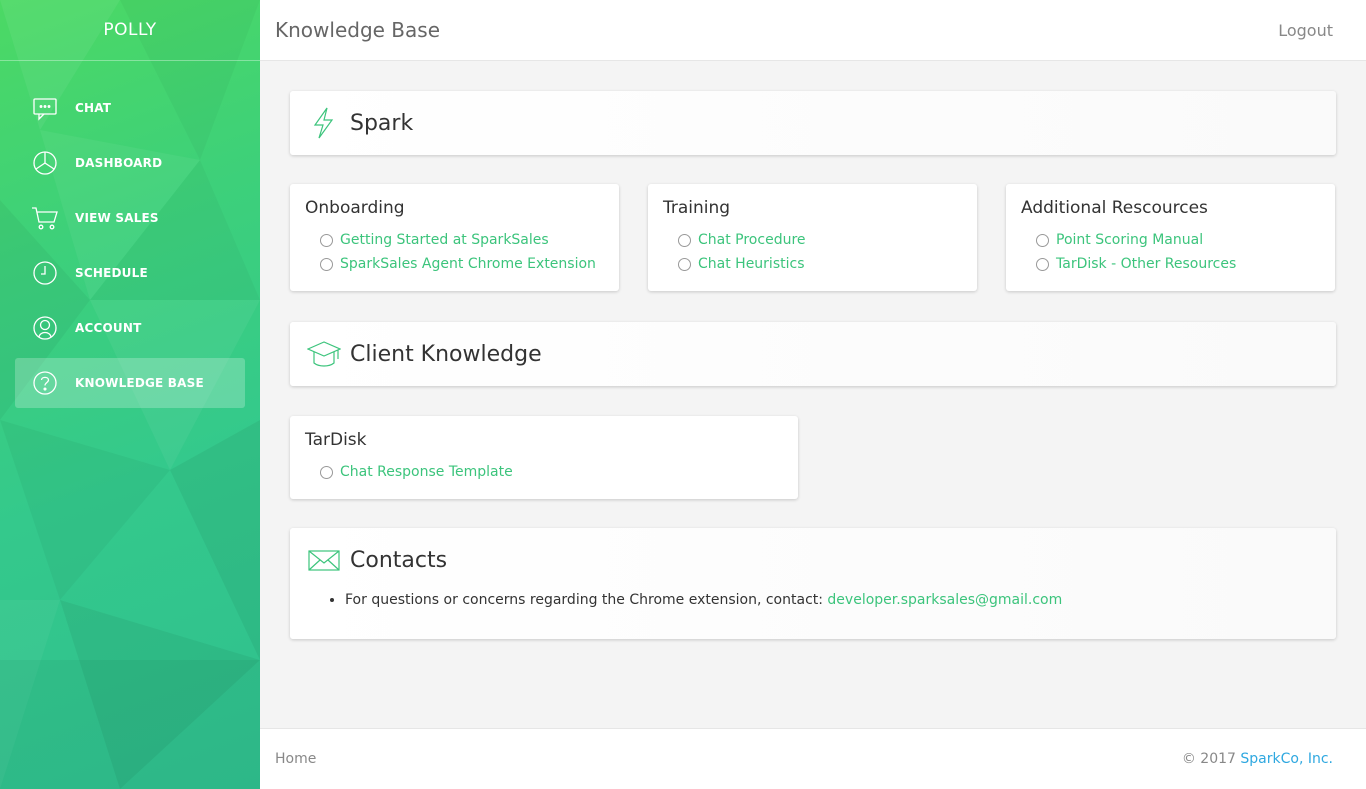  Describe the element at coordinates (45, 328) in the screenshot. I see `user-icon` at that location.